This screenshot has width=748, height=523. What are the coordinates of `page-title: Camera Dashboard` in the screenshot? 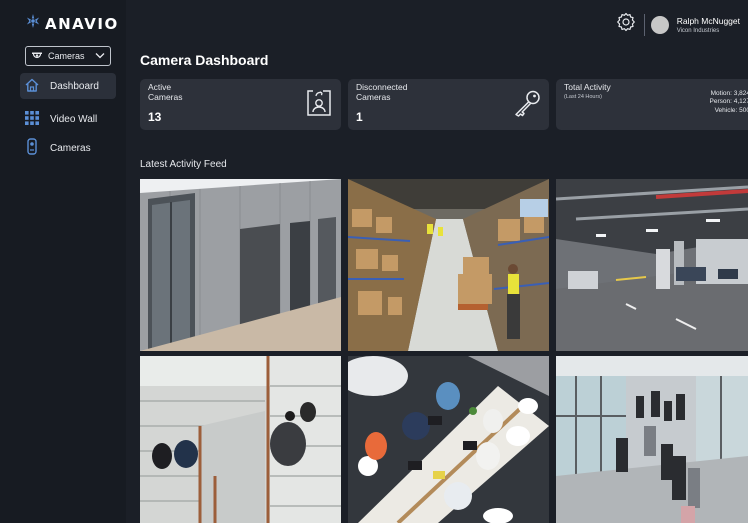 It's located at (204, 60).